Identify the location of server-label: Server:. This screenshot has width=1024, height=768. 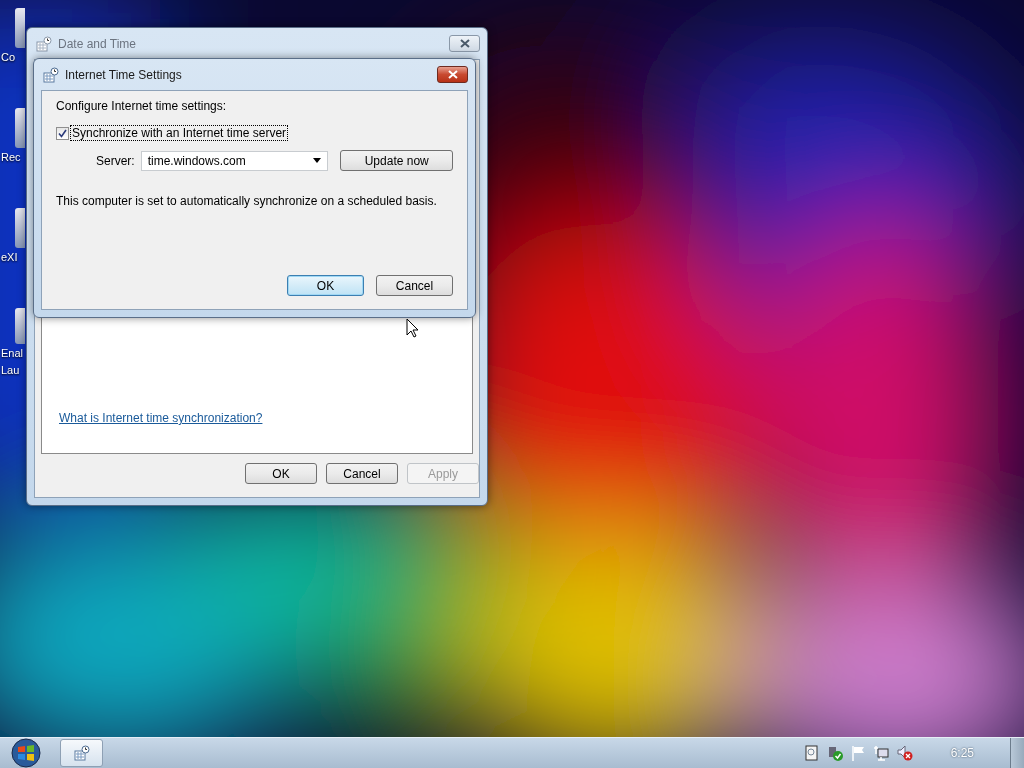
(115, 160).